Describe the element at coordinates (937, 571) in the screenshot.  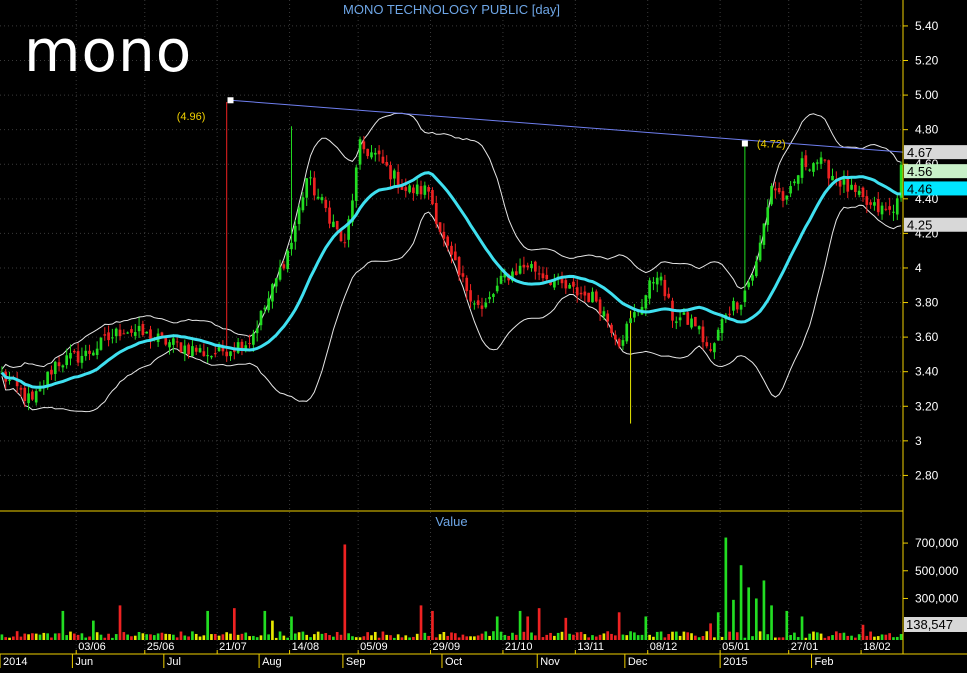
I see `value-tick-label: 500,000` at that location.